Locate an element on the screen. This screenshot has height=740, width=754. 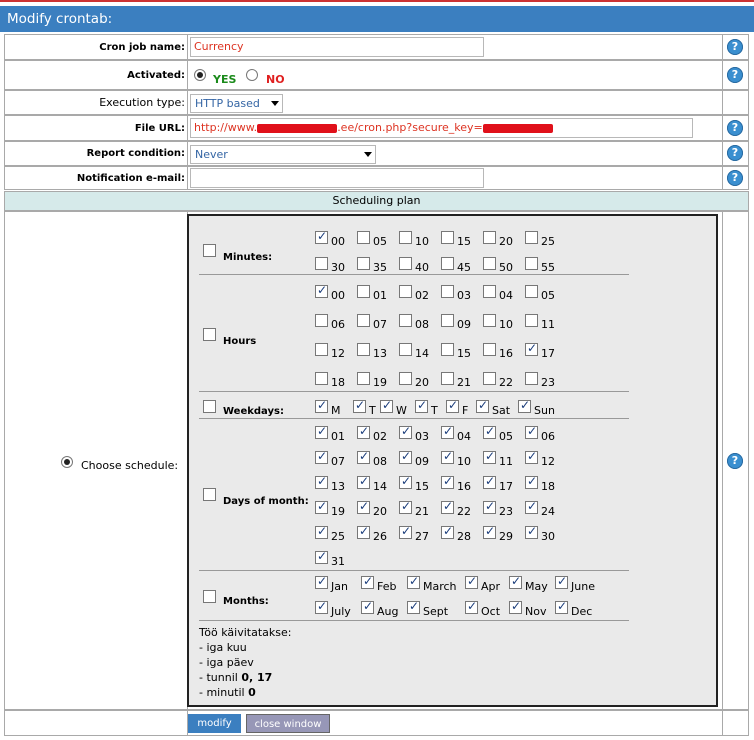
notification-email-input is located at coordinates (337, 178).